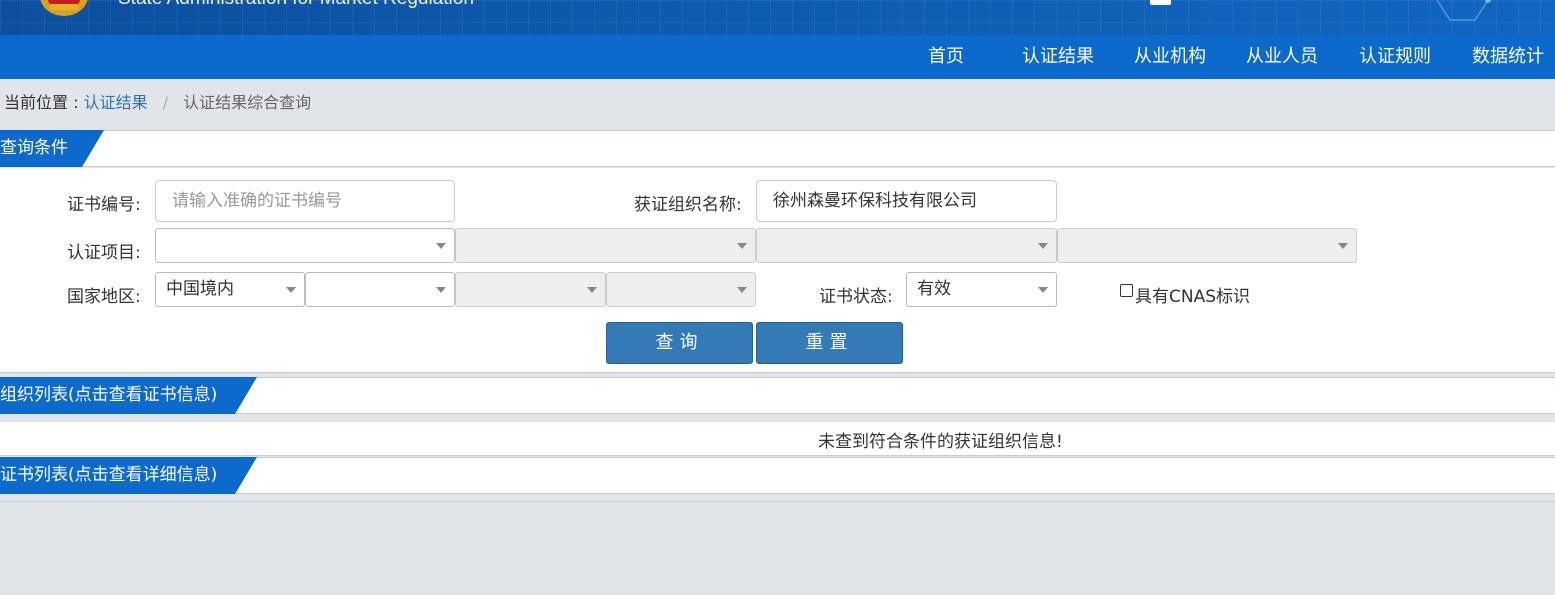 The image size is (1555, 595). Describe the element at coordinates (981, 289) in the screenshot. I see `status-select: 有效` at that location.